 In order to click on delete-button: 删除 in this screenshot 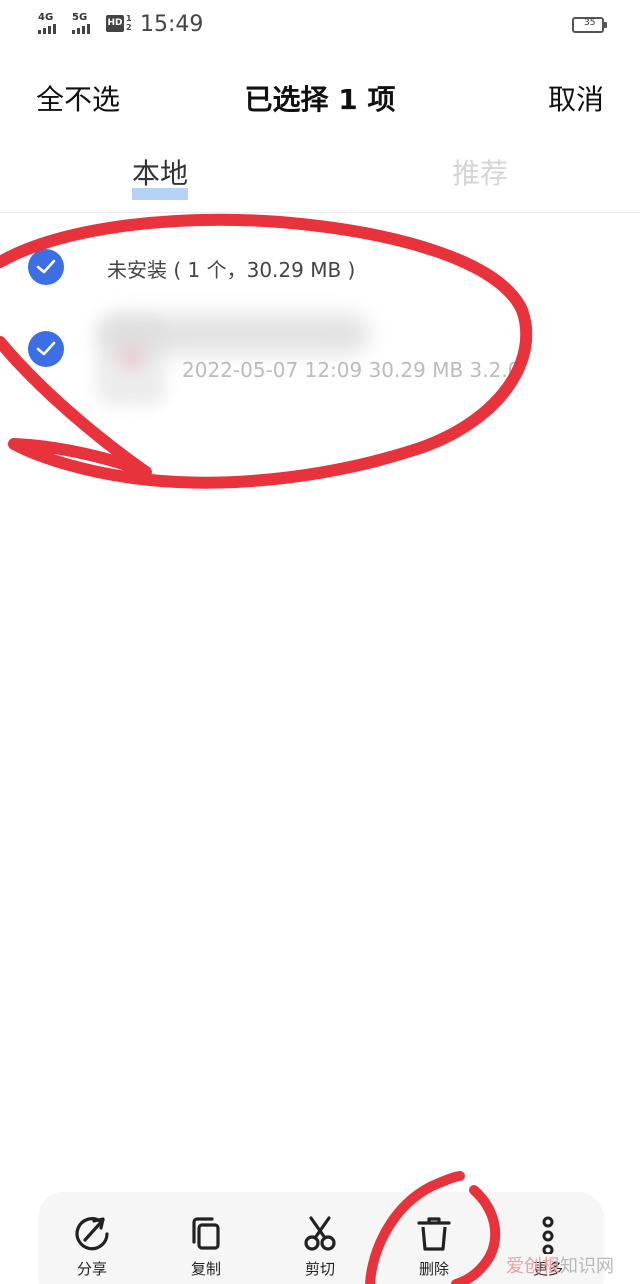, I will do `click(434, 1246)`.